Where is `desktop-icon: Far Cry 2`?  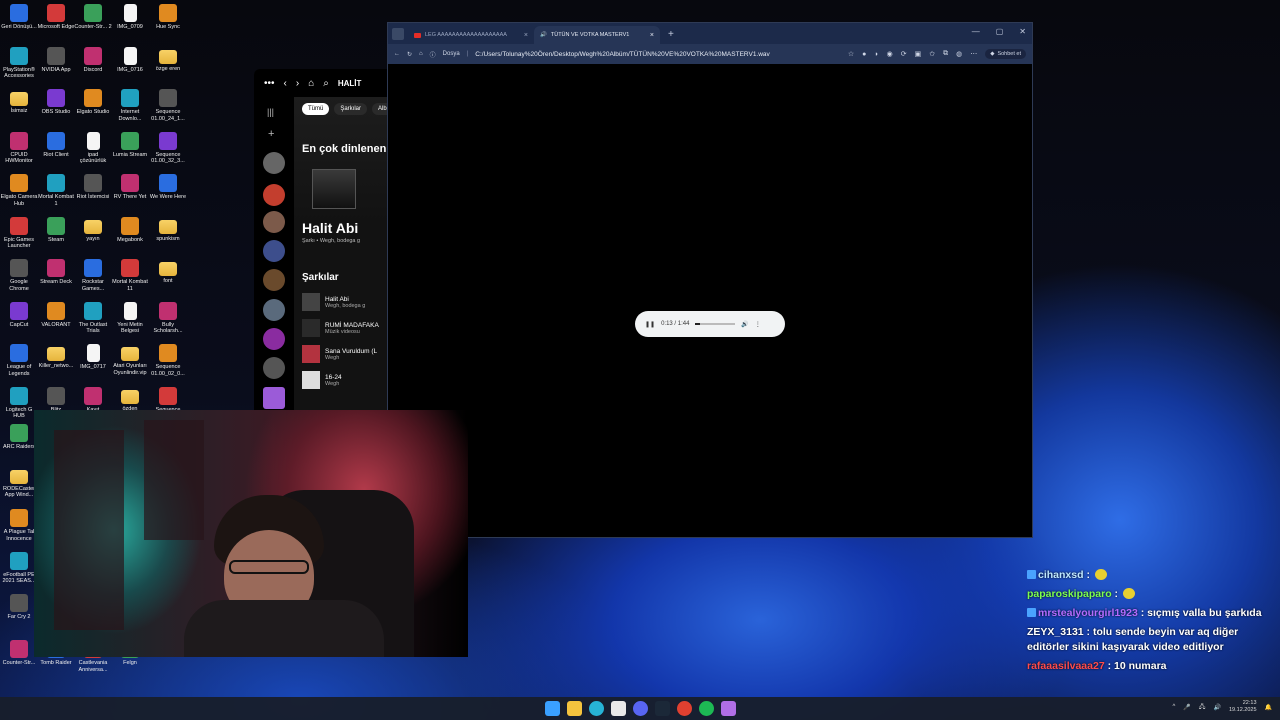 desktop-icon: Far Cry 2 is located at coordinates (19, 607).